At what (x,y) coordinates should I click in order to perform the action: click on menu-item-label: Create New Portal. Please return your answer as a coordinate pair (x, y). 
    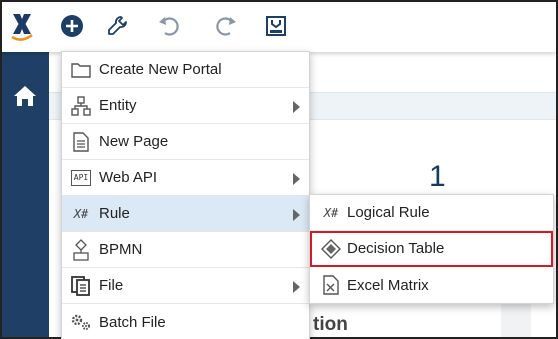
    Looking at the image, I should click on (160, 69).